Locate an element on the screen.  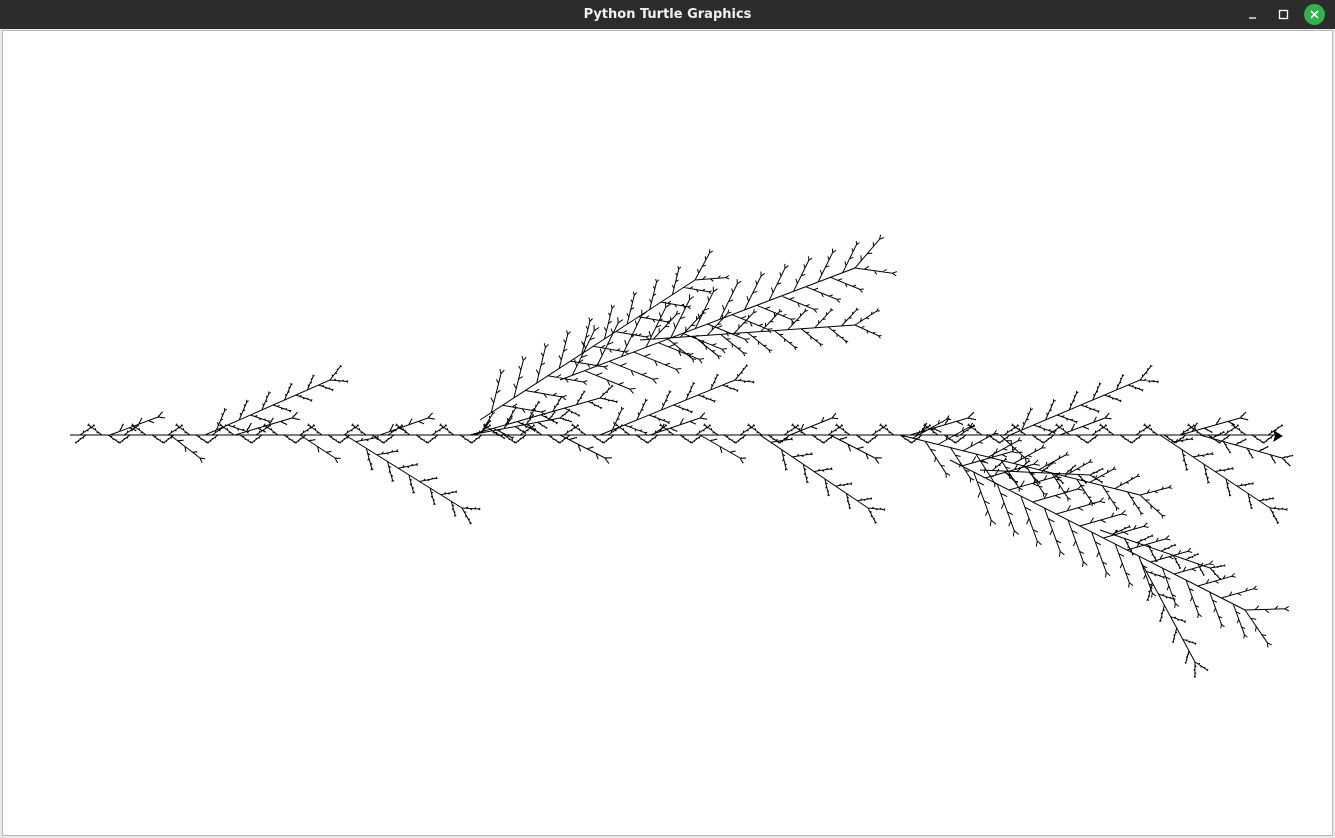
close-icon is located at coordinates (1314, 14).